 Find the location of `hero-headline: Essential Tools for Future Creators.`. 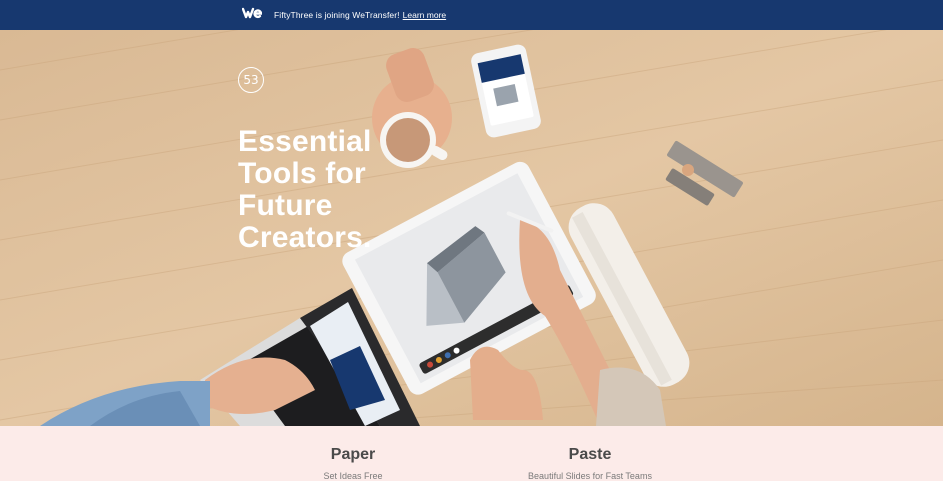

hero-headline: Essential Tools for Future Creators. is located at coordinates (338, 190).